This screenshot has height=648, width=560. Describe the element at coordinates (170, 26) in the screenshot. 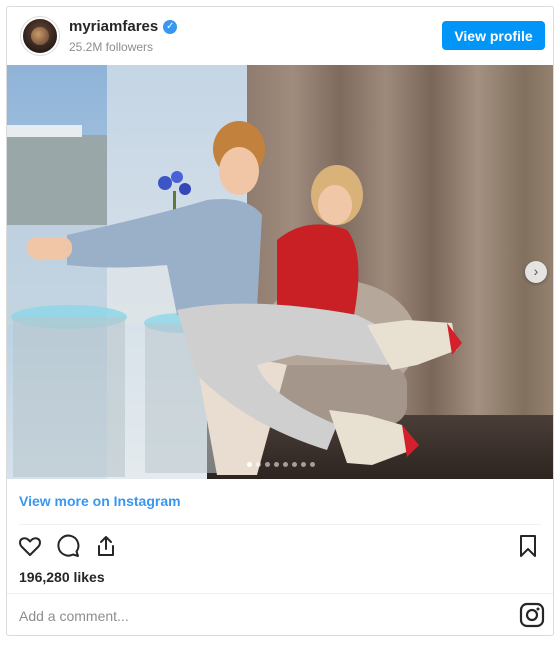

I see `verified-badge-icon: ✓` at that location.